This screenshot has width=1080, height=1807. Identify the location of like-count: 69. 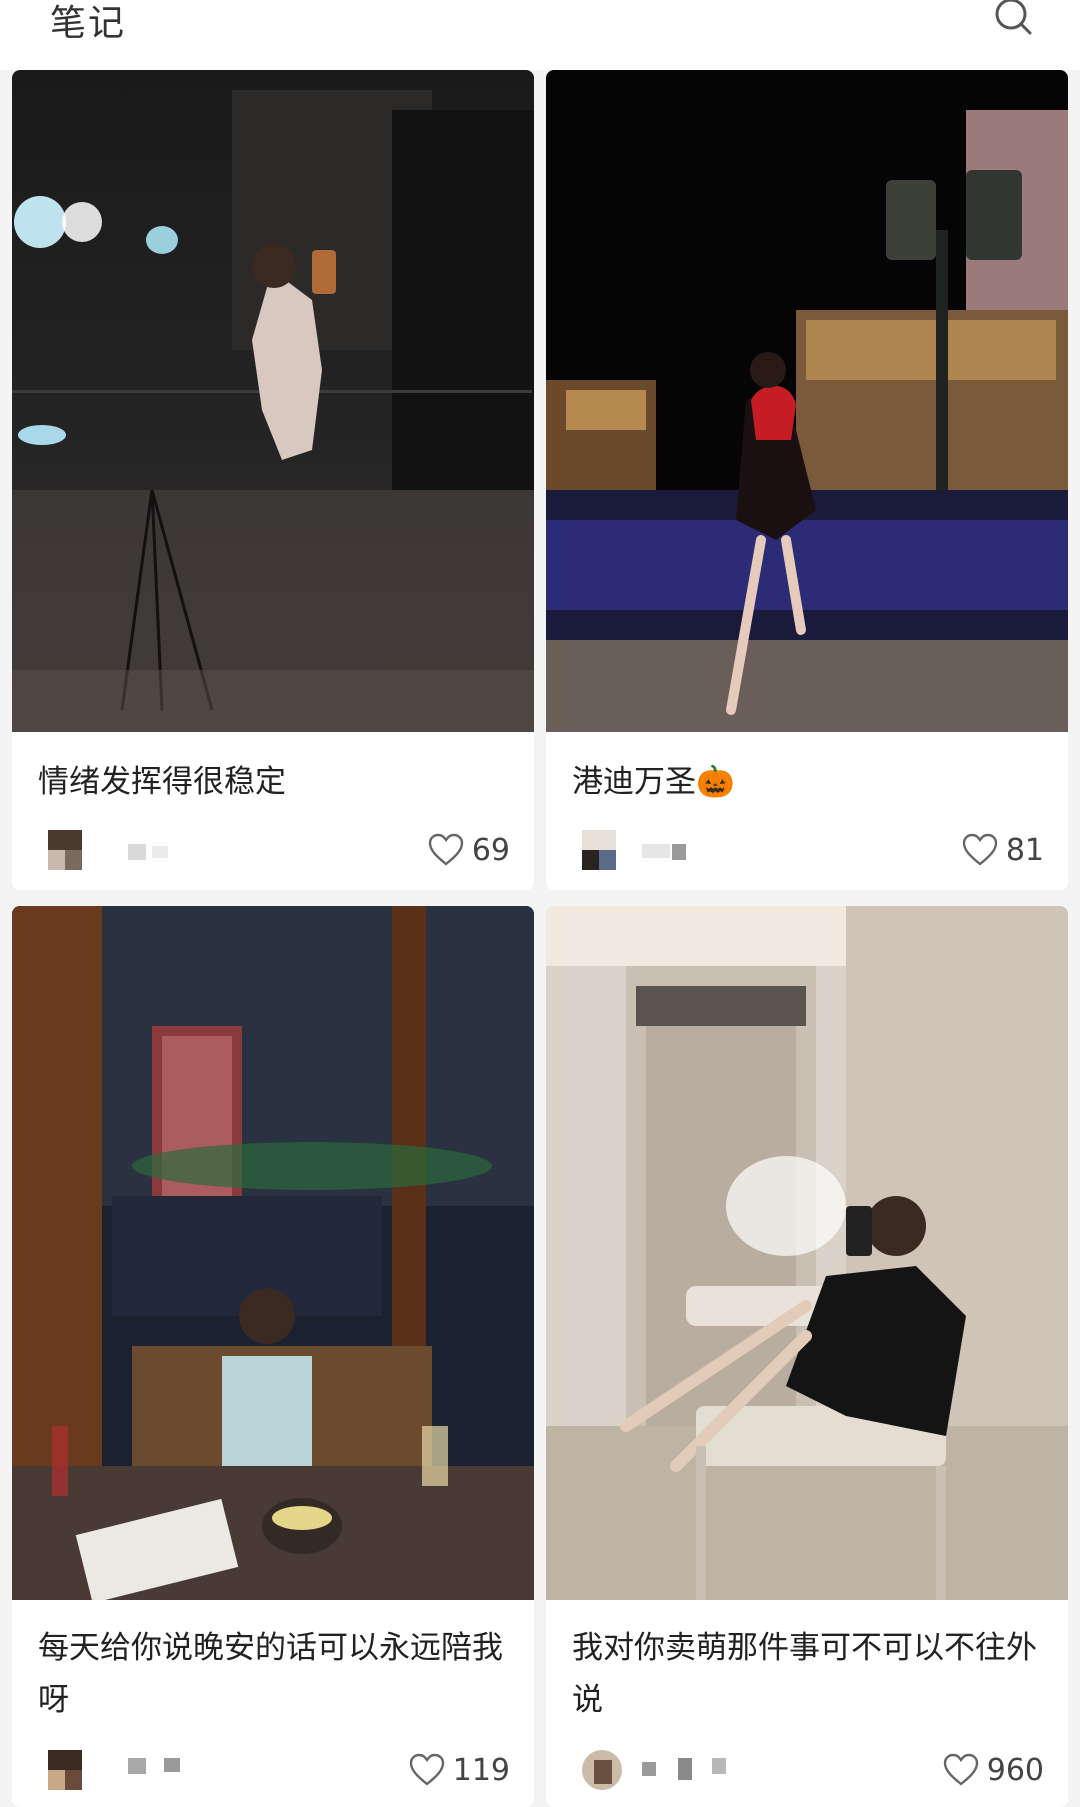
(490, 850).